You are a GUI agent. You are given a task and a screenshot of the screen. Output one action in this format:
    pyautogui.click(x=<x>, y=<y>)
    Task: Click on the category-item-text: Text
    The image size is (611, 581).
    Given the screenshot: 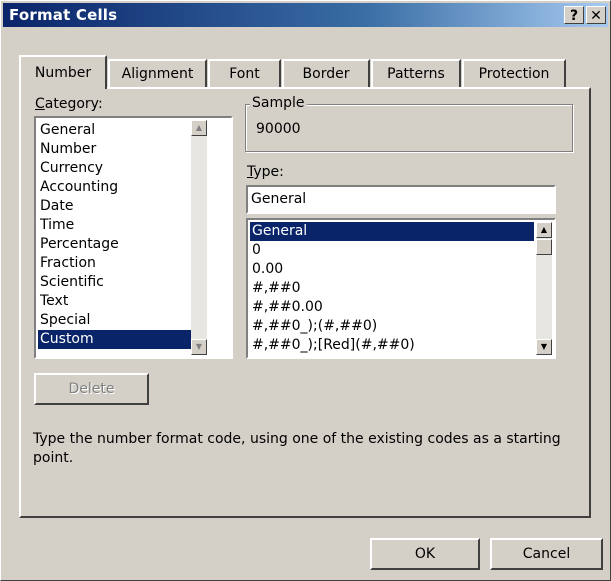 What is the action you would take?
    pyautogui.click(x=53, y=301)
    